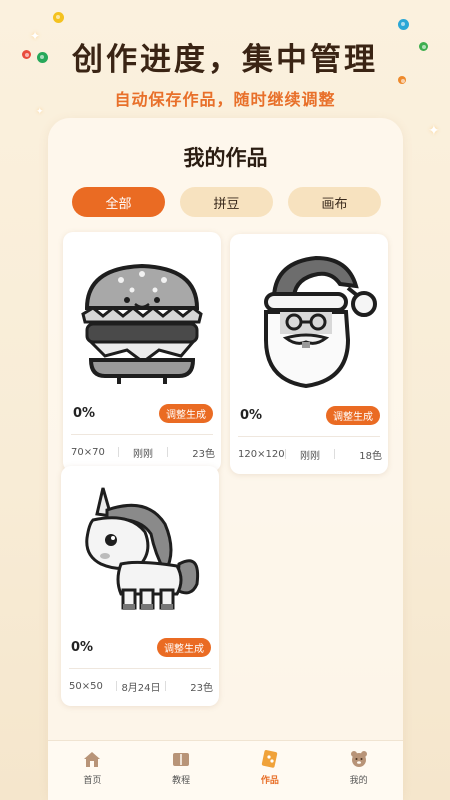 The width and height of the screenshot is (450, 800). Describe the element at coordinates (334, 202) in the screenshot. I see `tab-canvas: 画布` at that location.